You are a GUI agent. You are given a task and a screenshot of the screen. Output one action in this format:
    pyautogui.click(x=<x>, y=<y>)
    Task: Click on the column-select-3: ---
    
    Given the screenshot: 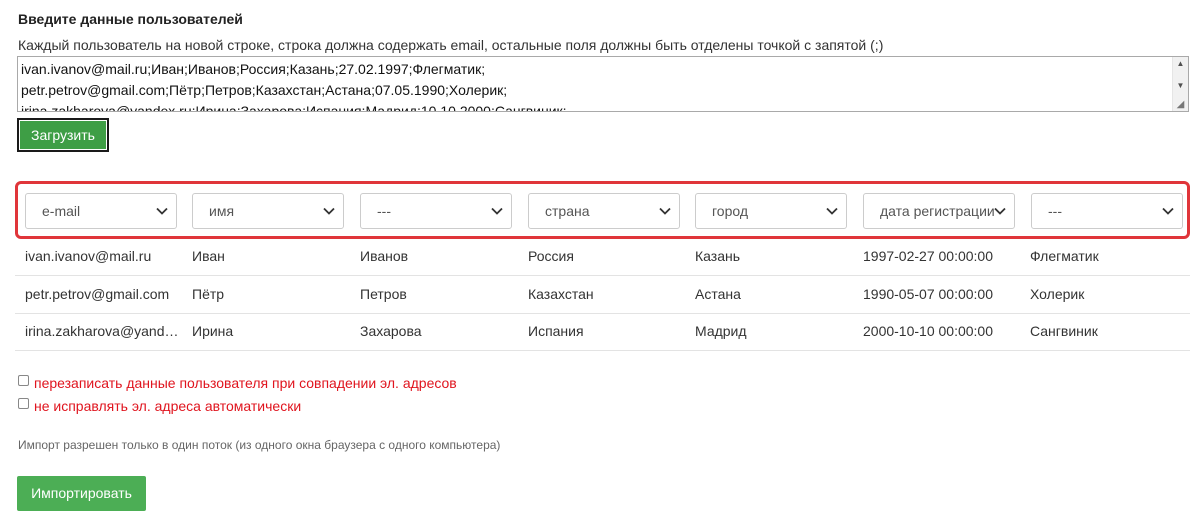 What is the action you would take?
    pyautogui.click(x=436, y=211)
    